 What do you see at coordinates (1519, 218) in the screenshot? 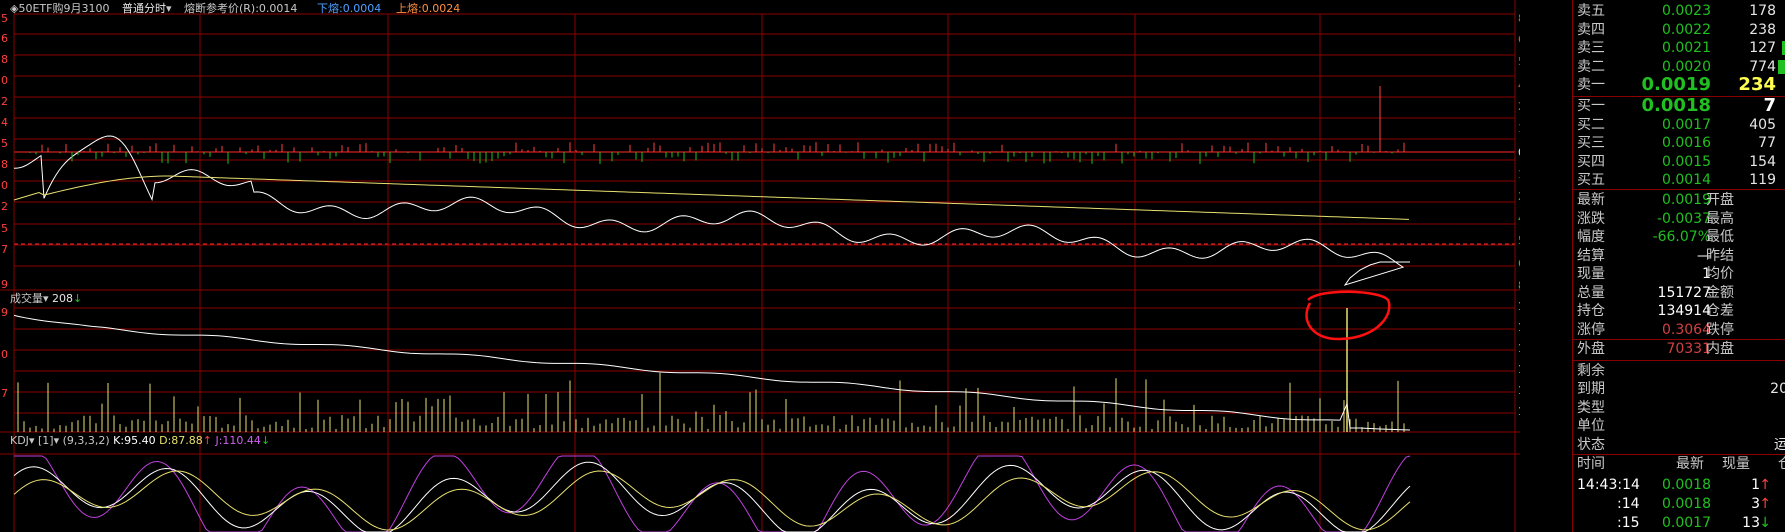
I see `price-axis-label: 41.96%` at bounding box center [1519, 218].